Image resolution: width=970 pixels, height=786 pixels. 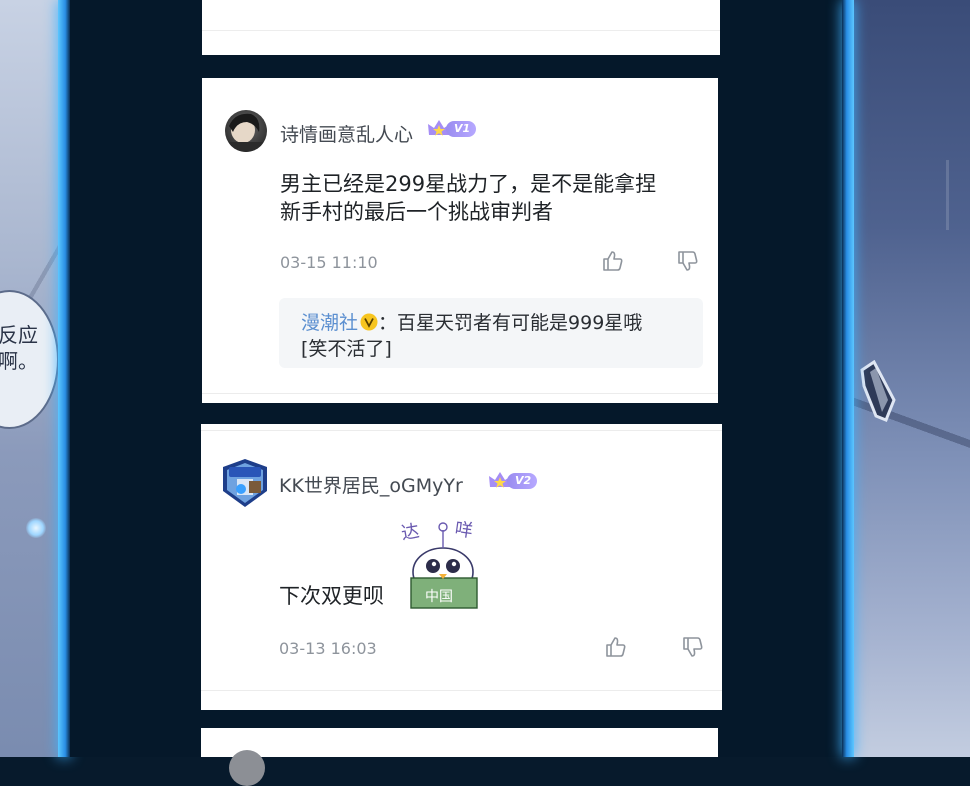 What do you see at coordinates (371, 484) in the screenshot?
I see `username: KK世界居民_oGMyYr` at bounding box center [371, 484].